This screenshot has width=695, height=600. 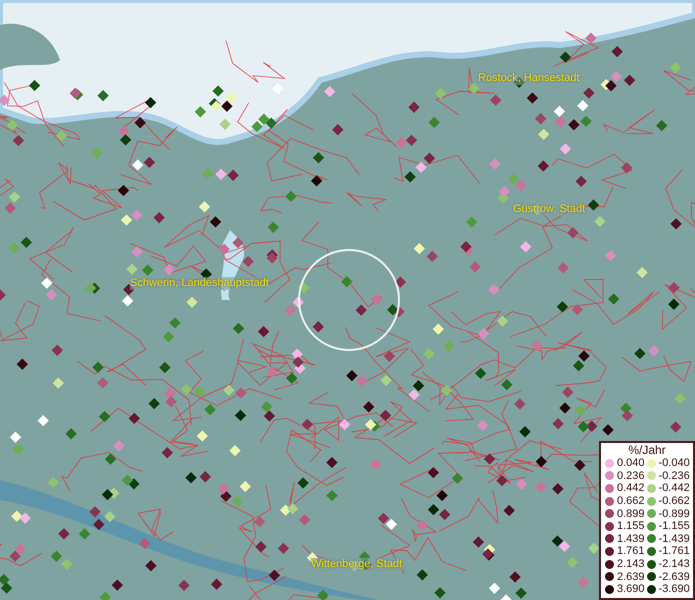 What do you see at coordinates (631, 564) in the screenshot?
I see `legend-value: 2.143` at bounding box center [631, 564].